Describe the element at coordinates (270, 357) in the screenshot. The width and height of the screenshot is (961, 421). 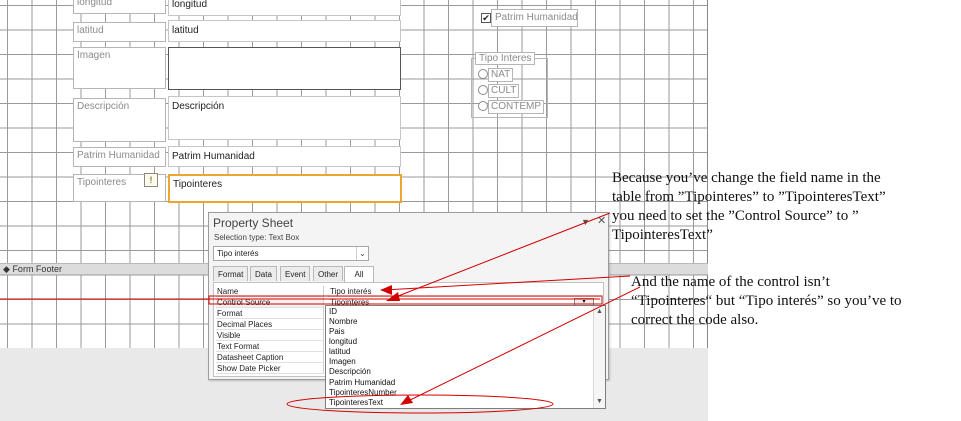
I see `property-name: Datasheet Caption` at that location.